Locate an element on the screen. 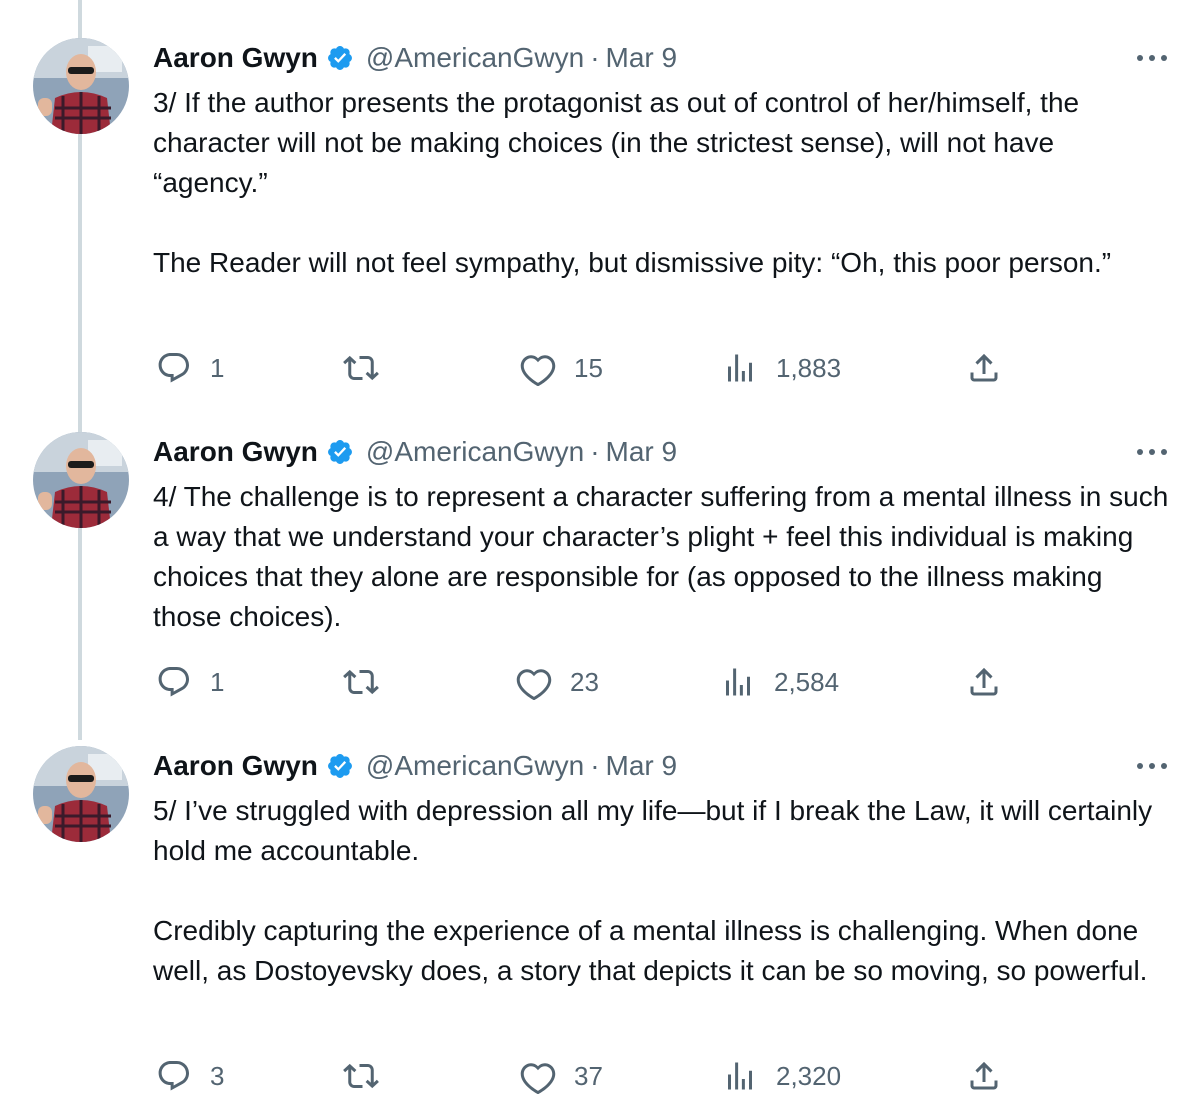 This screenshot has width=1200, height=1120. reply-button: 3 is located at coordinates (190, 1076).